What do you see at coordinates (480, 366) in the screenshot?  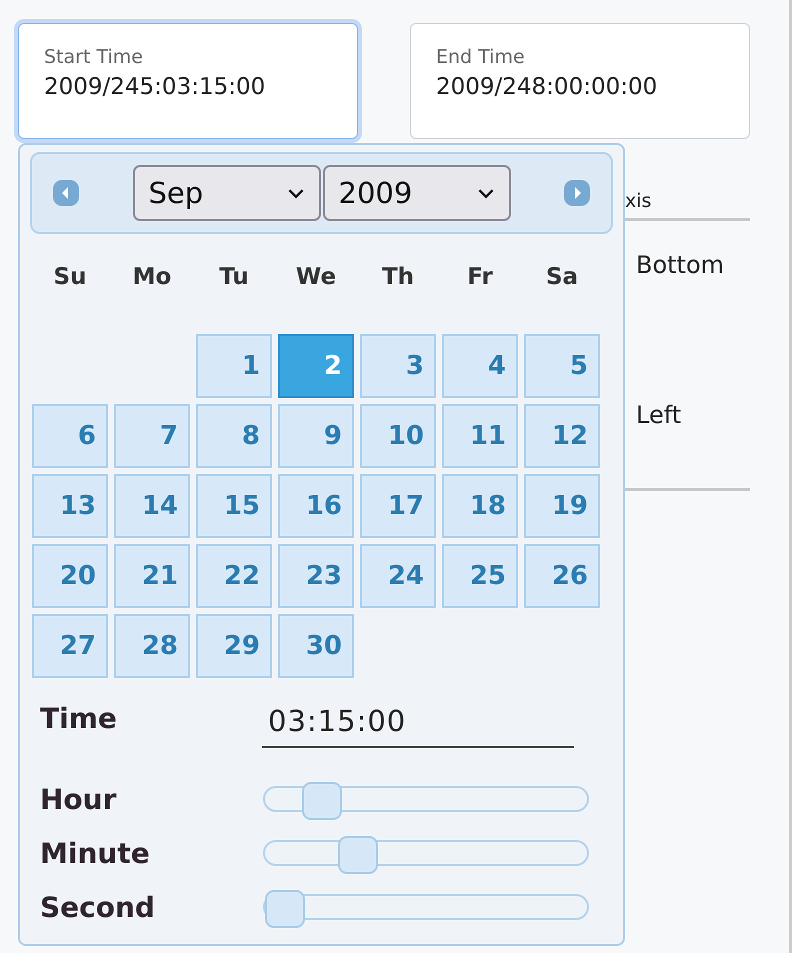 I see `day-cell: 4` at bounding box center [480, 366].